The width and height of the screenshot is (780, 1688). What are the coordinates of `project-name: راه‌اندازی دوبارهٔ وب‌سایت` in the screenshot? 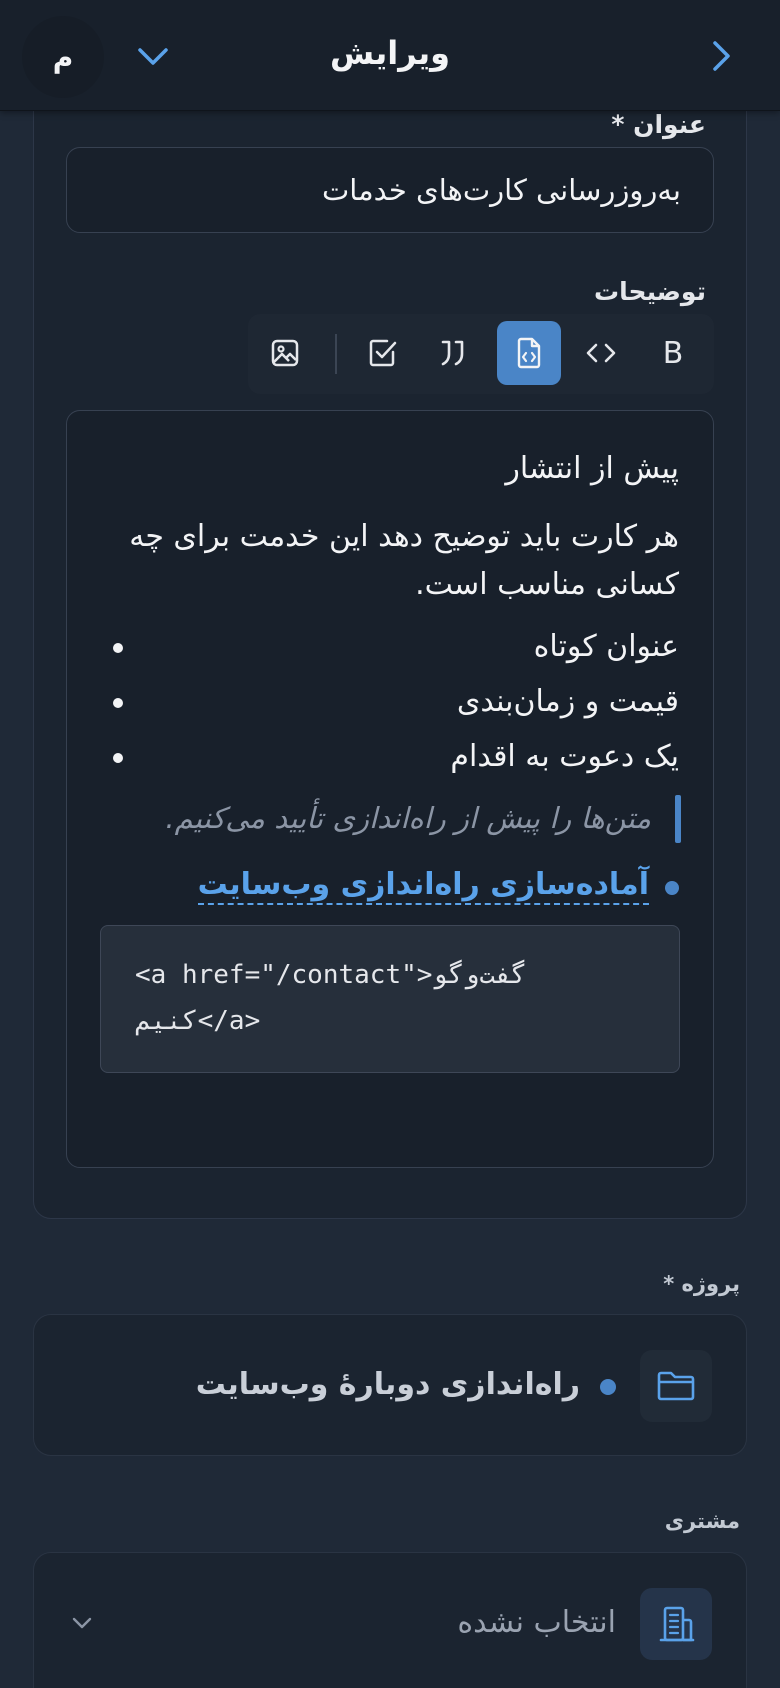 It's located at (387, 1384).